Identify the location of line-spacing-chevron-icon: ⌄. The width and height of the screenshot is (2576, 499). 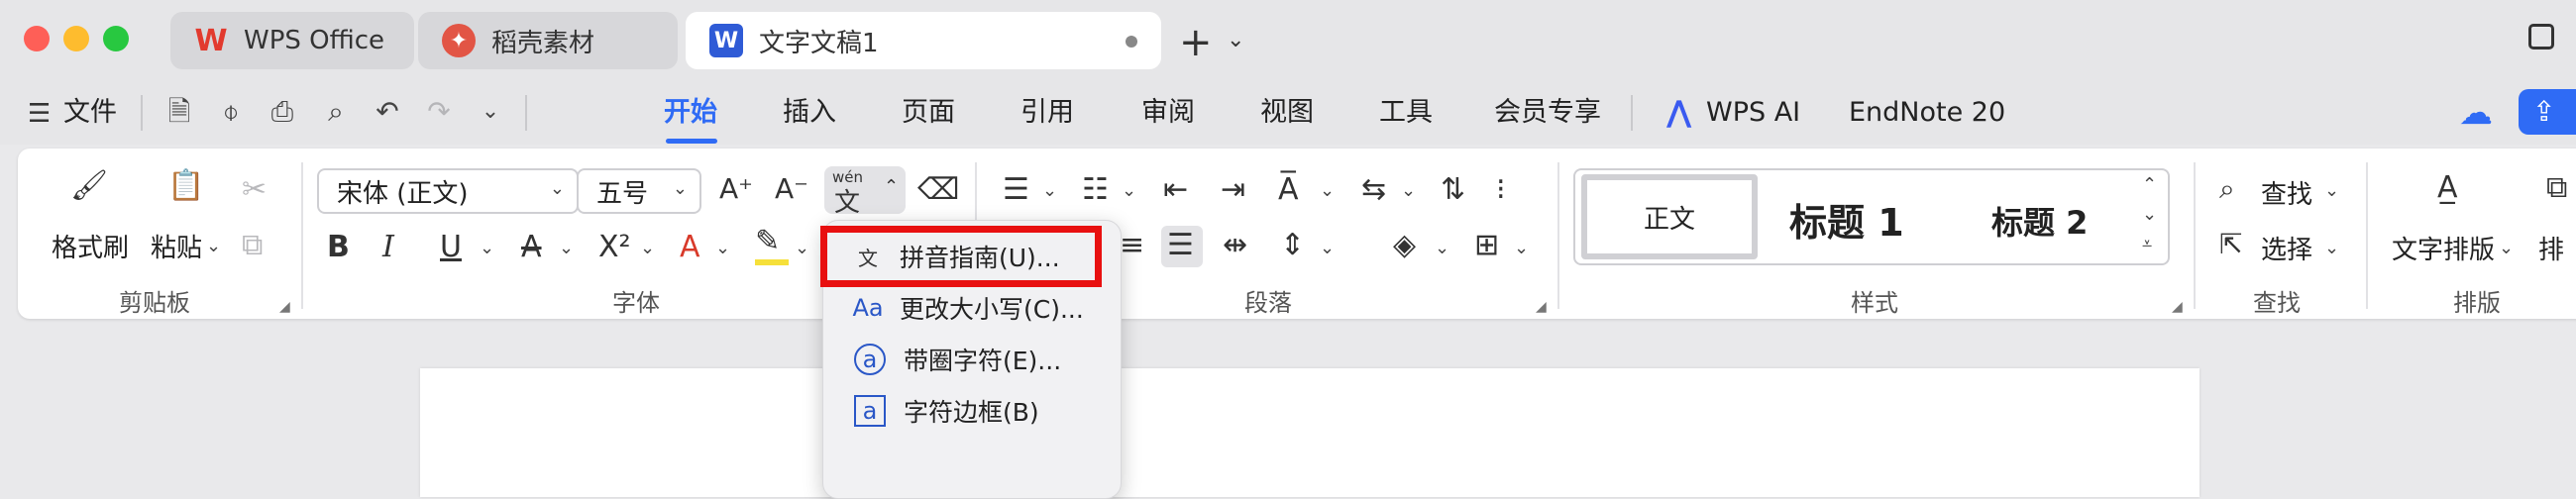
(1327, 248).